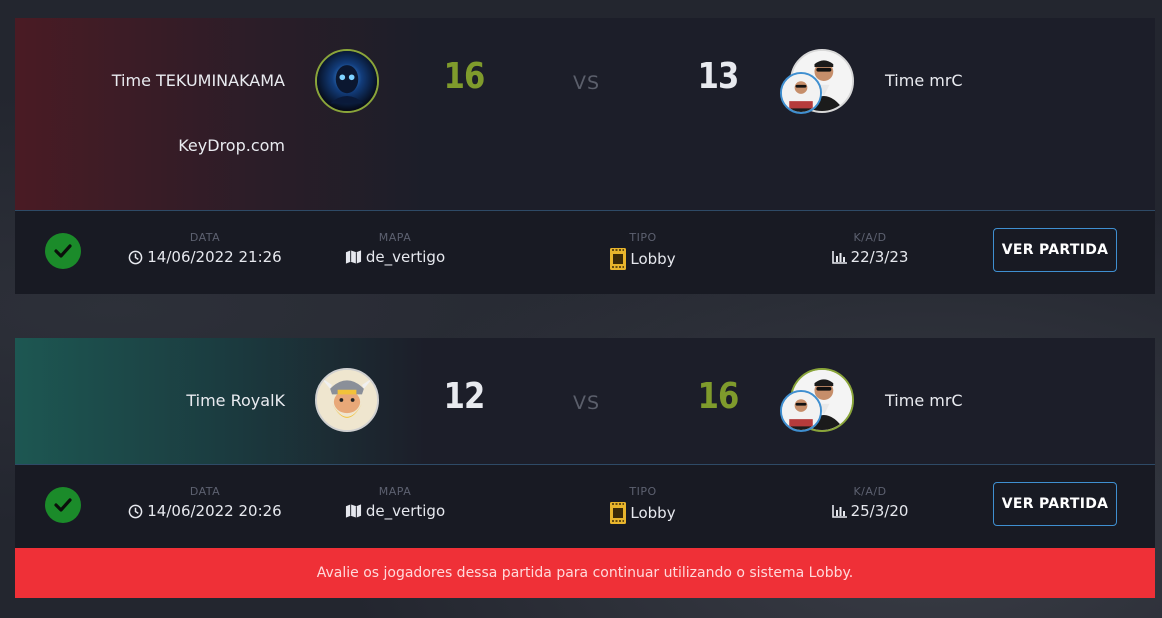 The image size is (1162, 618). I want to click on kad-value: 22/3/23, so click(879, 257).